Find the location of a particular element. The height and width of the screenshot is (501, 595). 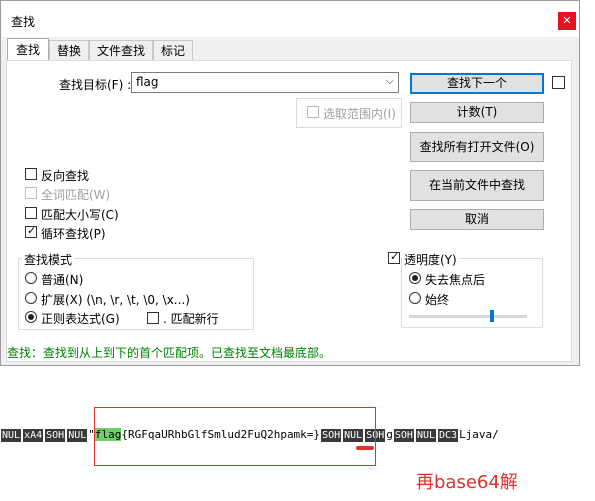

find-in-current-button: 在当前文件中查找 is located at coordinates (477, 185).